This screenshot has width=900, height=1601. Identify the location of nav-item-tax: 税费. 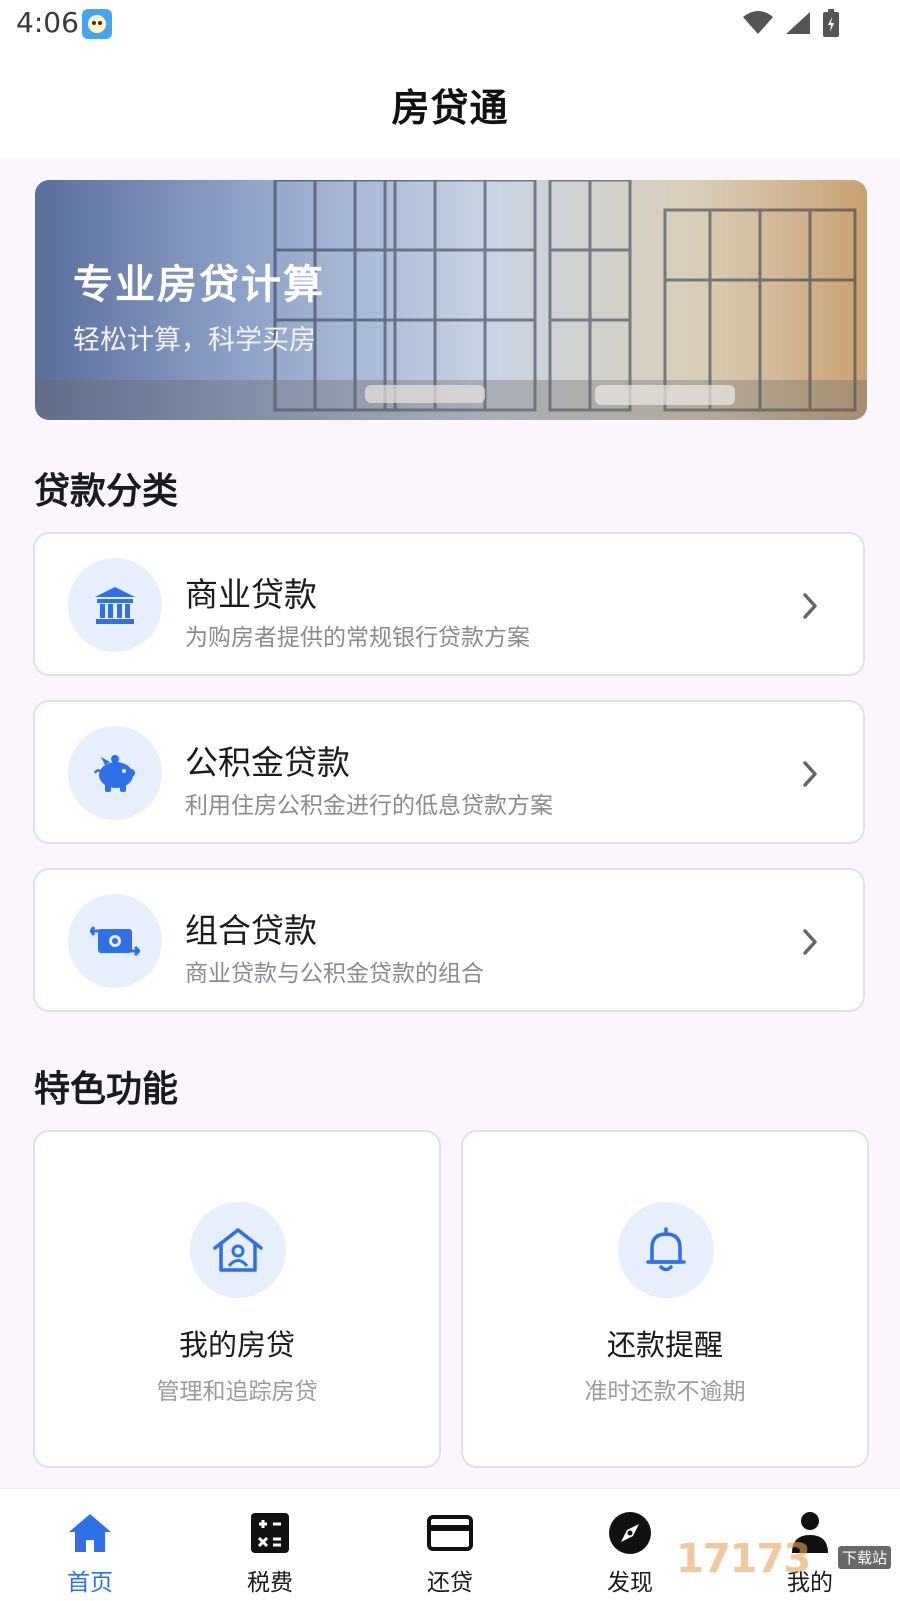
(270, 1545).